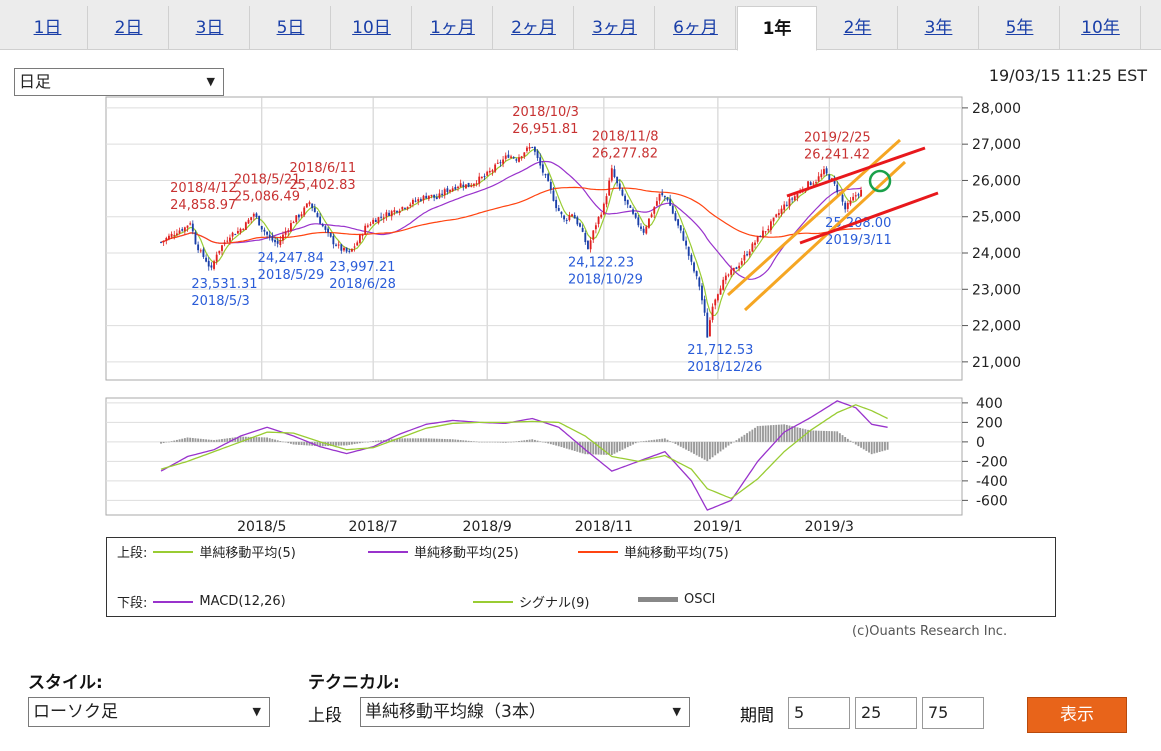 This screenshot has height=751, width=1161. I want to click on technical-select: 単純移動平均線（3本） ▼, so click(525, 712).